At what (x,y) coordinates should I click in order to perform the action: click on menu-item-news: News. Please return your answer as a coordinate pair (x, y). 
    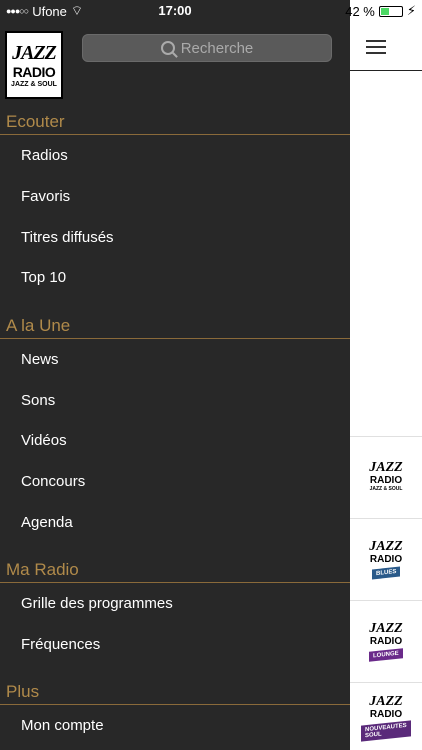
    Looking at the image, I should click on (40, 359).